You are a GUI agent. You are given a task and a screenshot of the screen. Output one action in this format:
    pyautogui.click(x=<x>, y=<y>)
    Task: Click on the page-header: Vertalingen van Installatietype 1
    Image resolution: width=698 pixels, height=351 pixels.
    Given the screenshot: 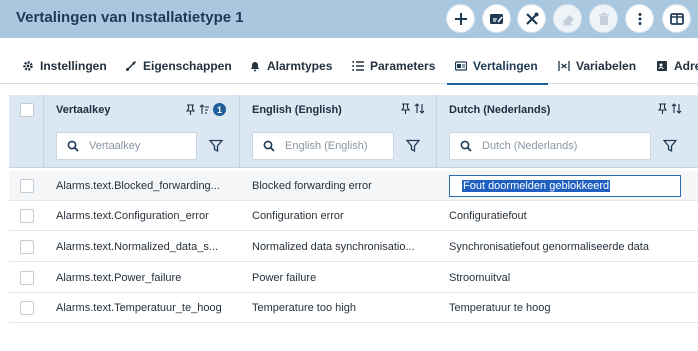 What is the action you would take?
    pyautogui.click(x=349, y=19)
    